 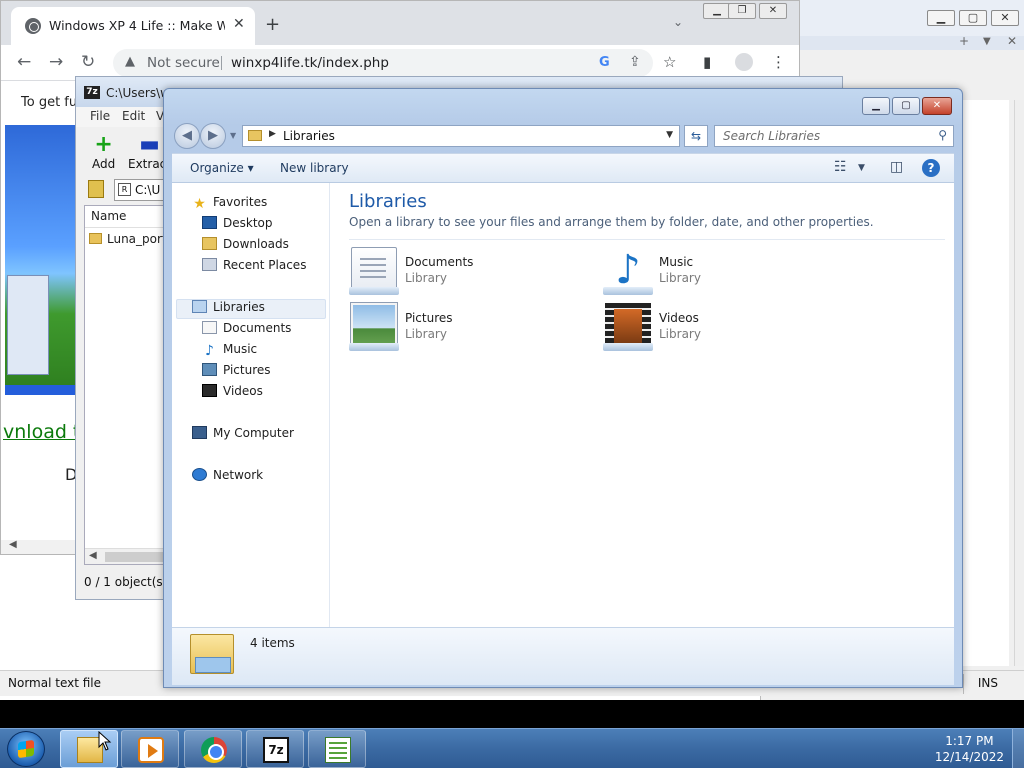 I want to click on list-item: Luna_port_, so click(x=131, y=239).